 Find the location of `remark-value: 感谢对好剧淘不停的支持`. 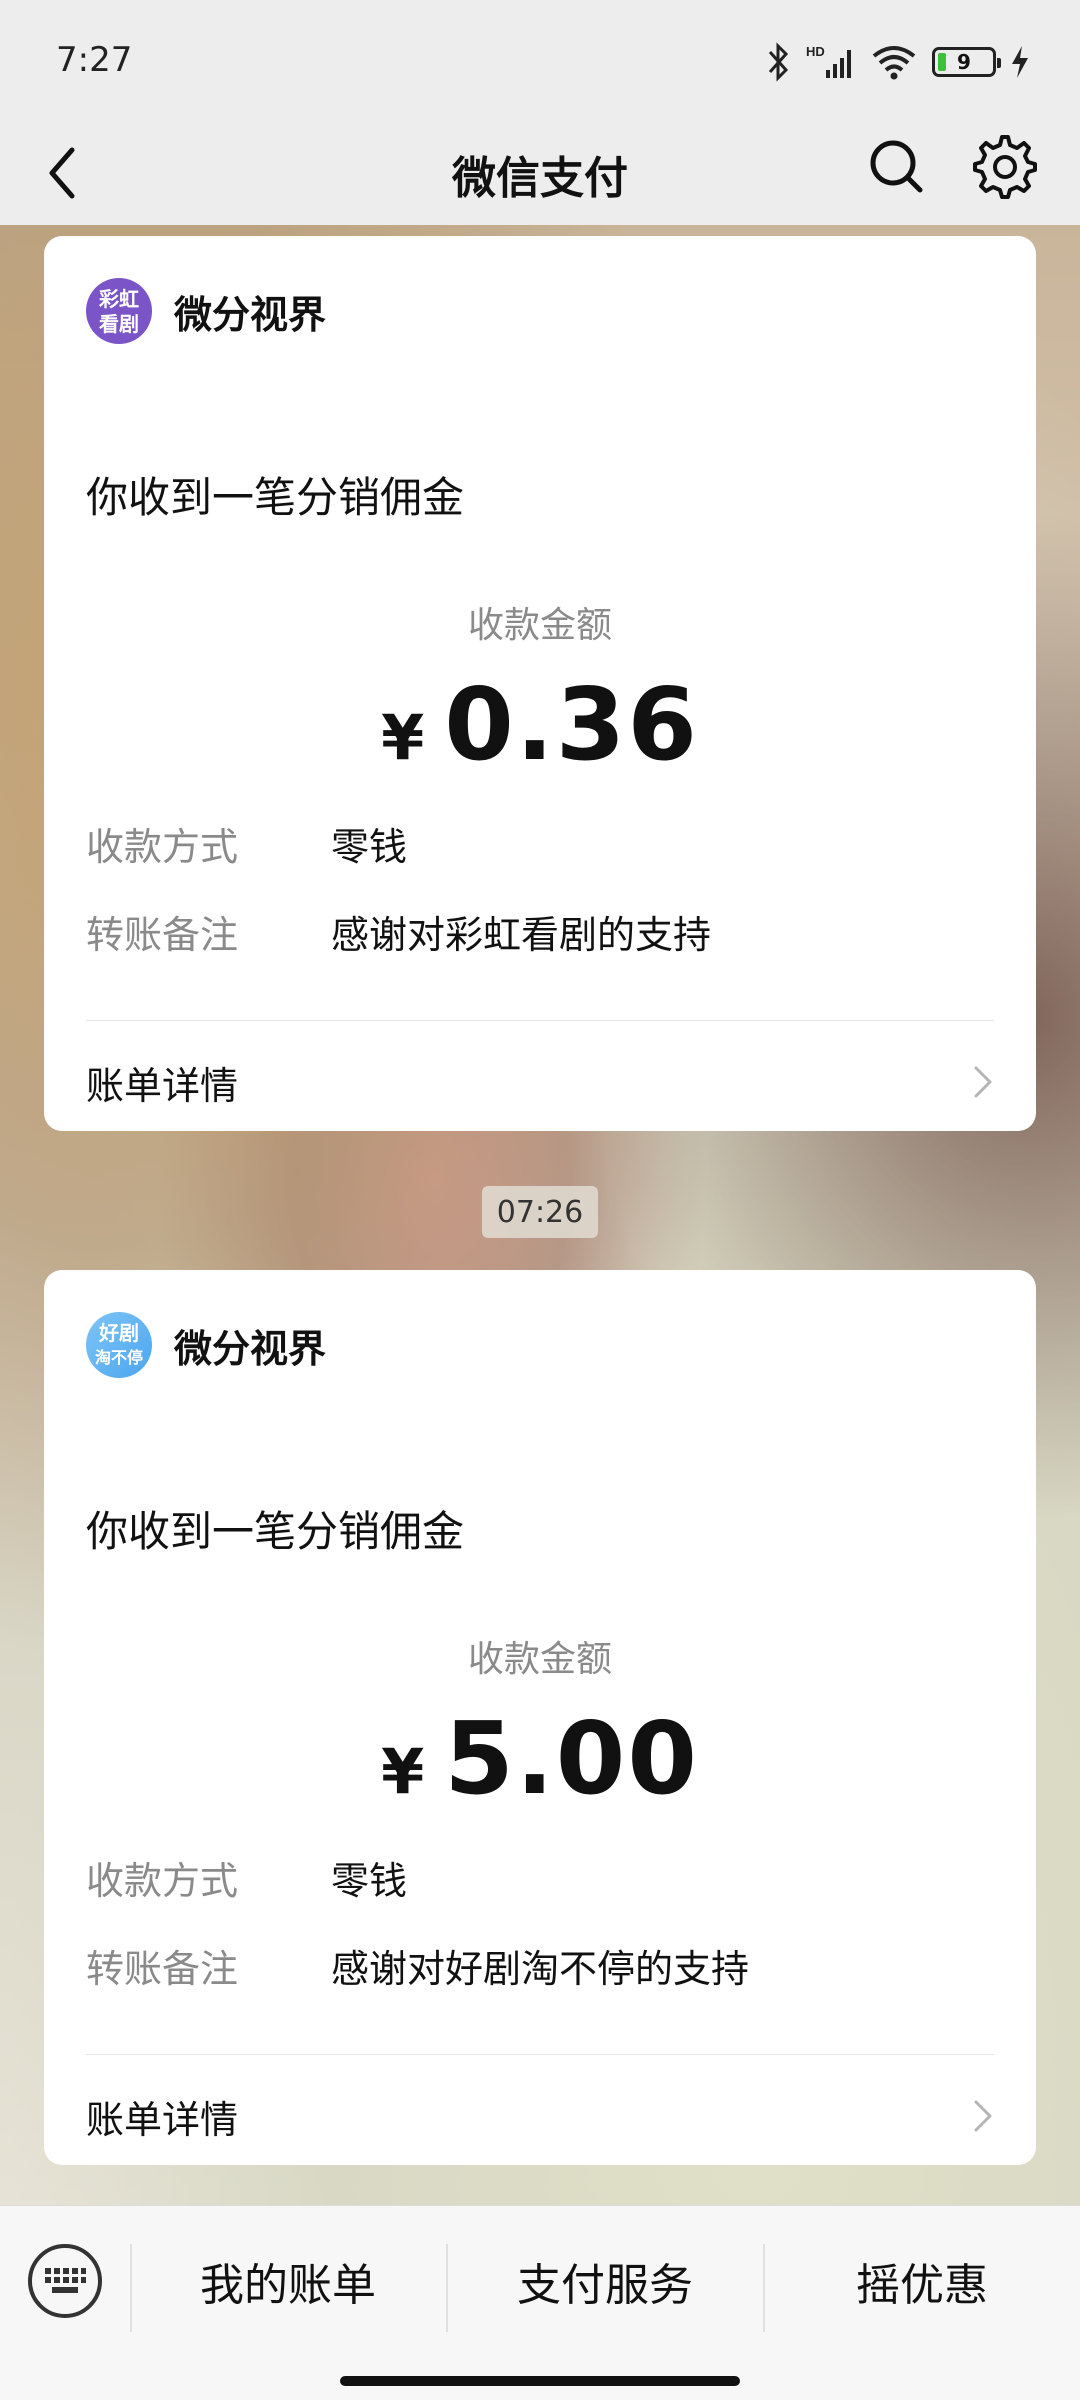

remark-value: 感谢对好剧淘不停的支持 is located at coordinates (540, 1969).